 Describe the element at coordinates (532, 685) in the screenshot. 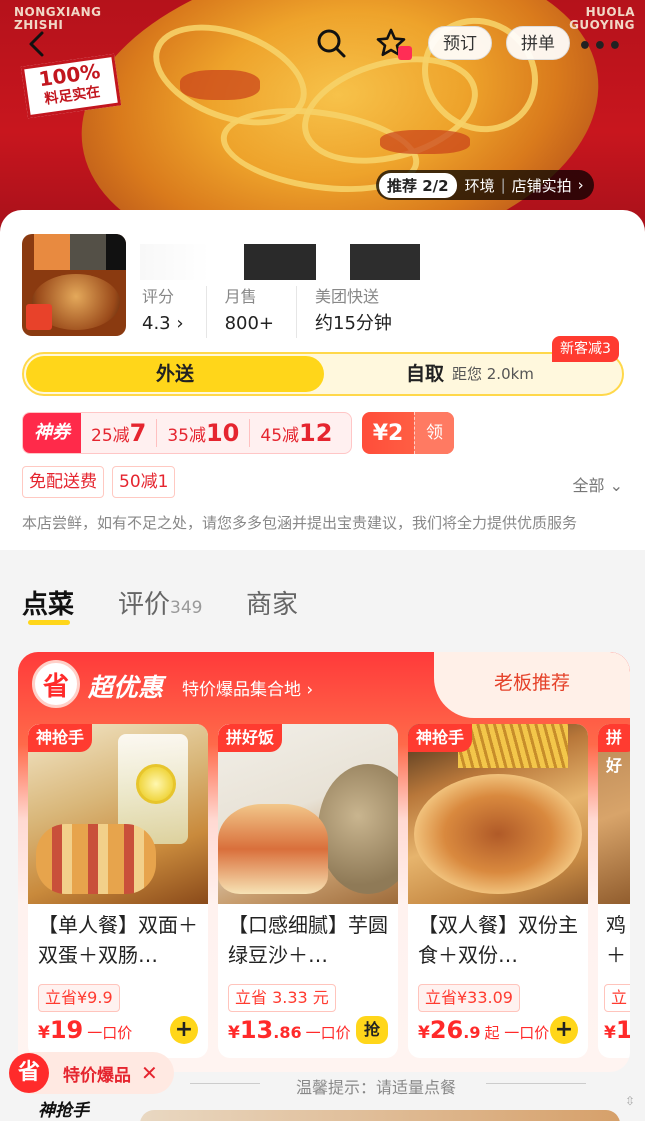

I see `boss-recommend-tab: 老板推荐` at that location.